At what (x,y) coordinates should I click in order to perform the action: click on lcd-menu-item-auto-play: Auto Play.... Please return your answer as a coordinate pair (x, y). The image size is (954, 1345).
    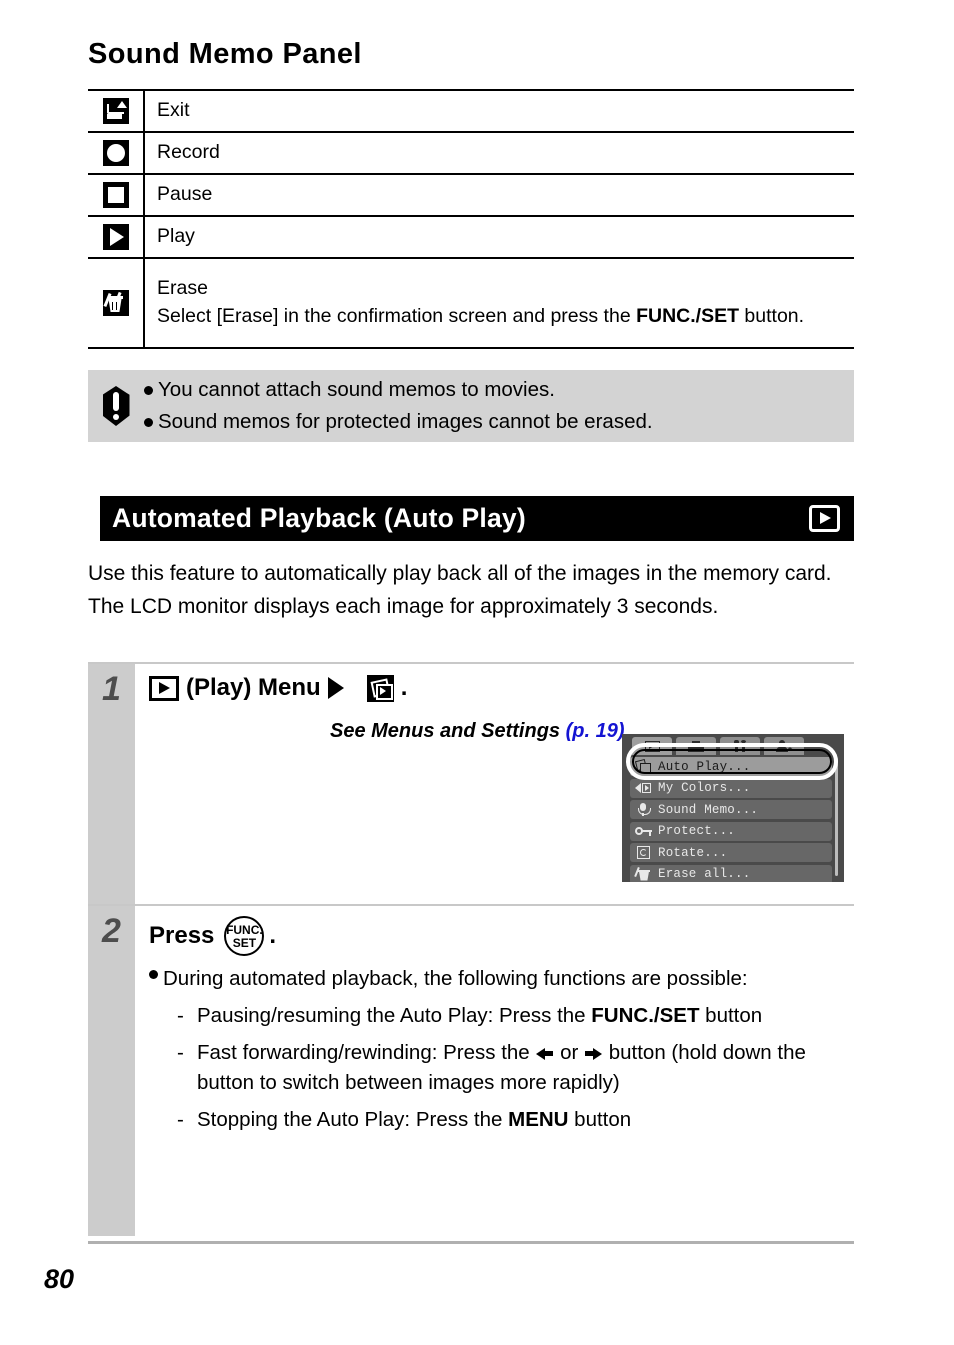
    Looking at the image, I should click on (731, 766).